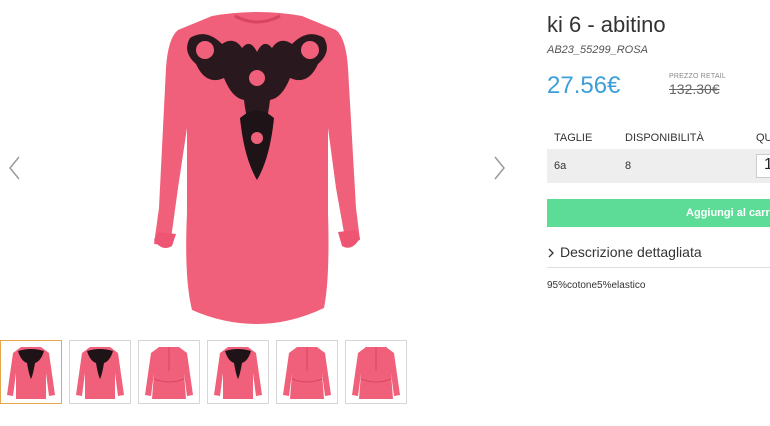 The height and width of the screenshot is (426, 770). I want to click on thumbnail-strip, so click(210, 373).